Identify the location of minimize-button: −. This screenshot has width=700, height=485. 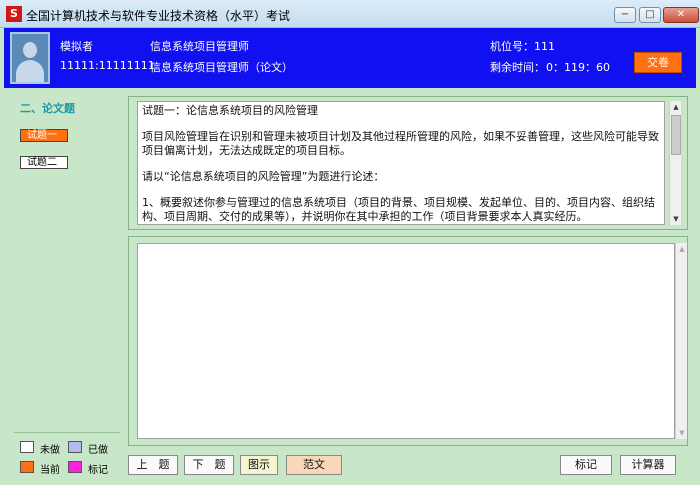
(625, 15).